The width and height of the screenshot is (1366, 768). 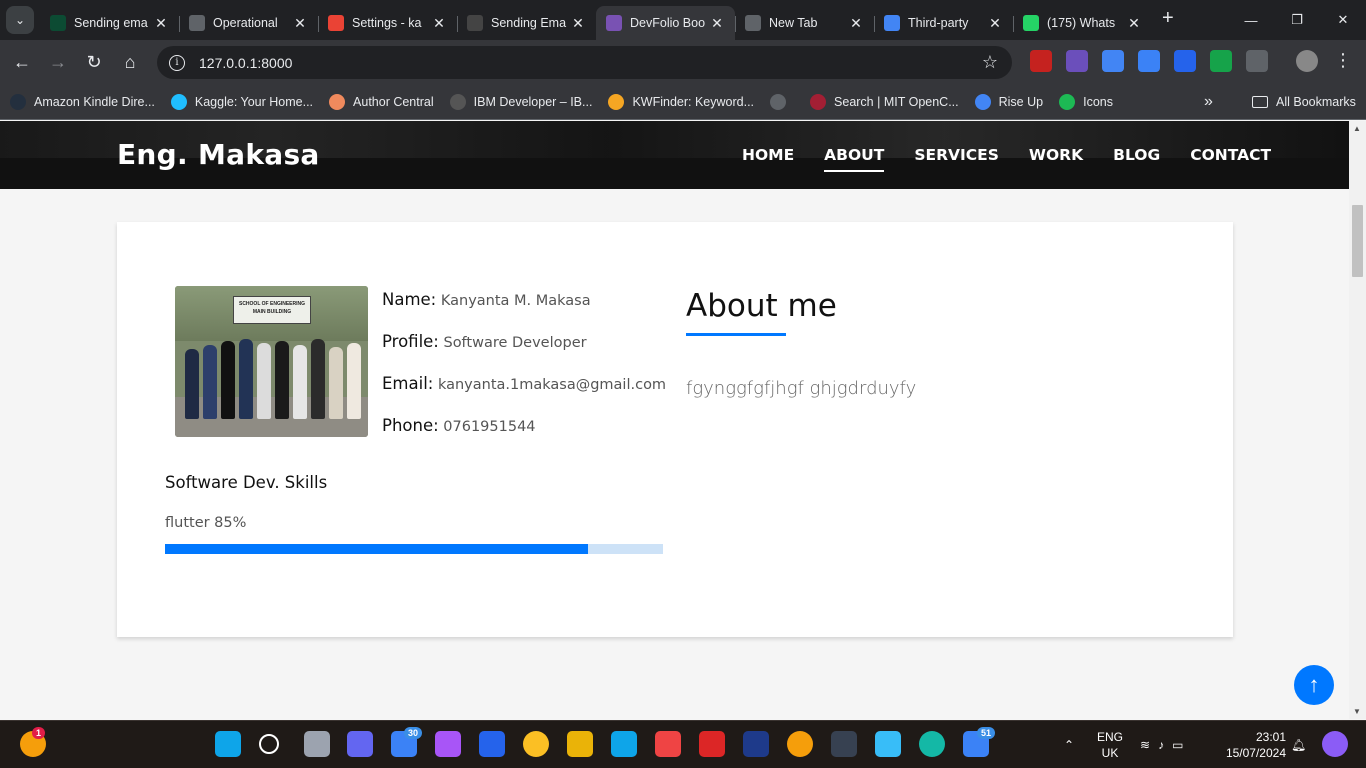 I want to click on bookmark-item, so click(x=782, y=102).